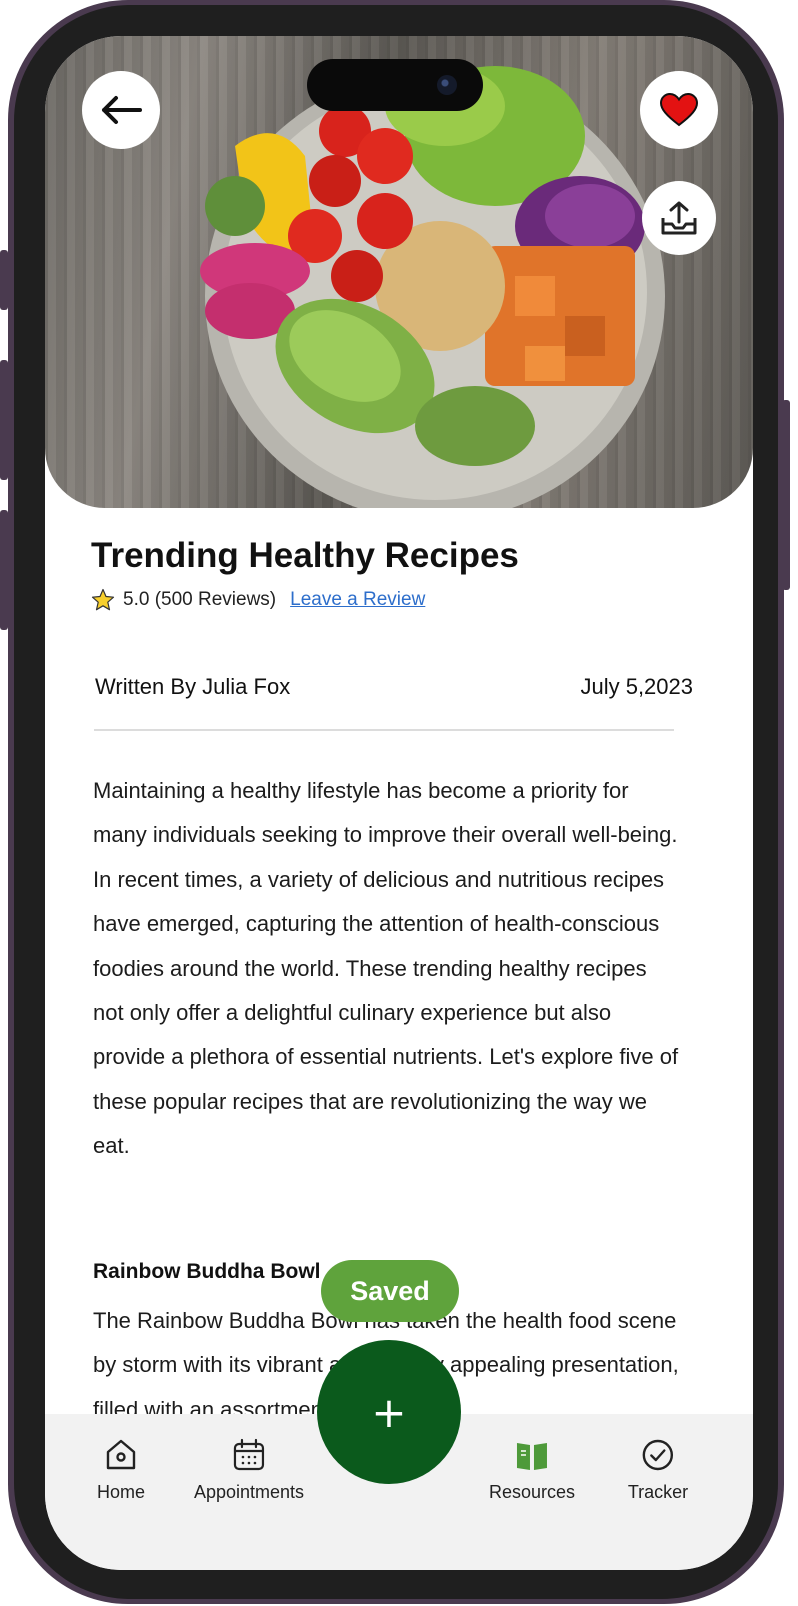 The width and height of the screenshot is (798, 1606). What do you see at coordinates (200, 599) in the screenshot?
I see `rating-text: 5.0 (500 Reviews)` at bounding box center [200, 599].